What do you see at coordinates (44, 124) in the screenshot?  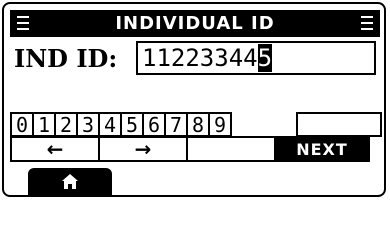 I see `digit-key-1: 1` at bounding box center [44, 124].